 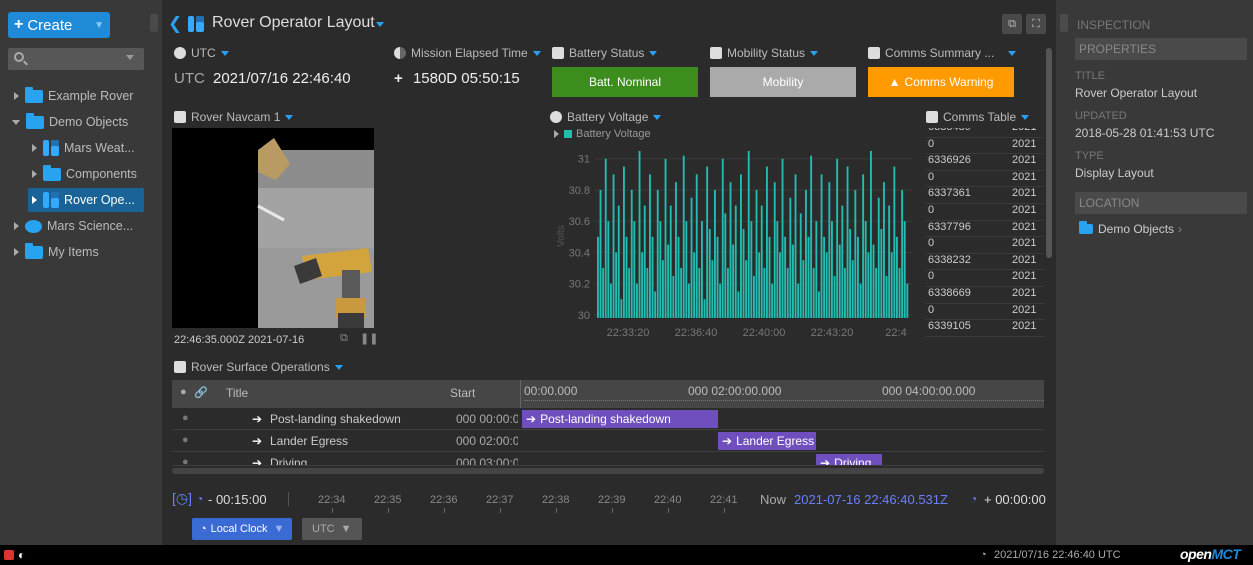 What do you see at coordinates (369, 338) in the screenshot?
I see `pause-icon: ❚❚` at bounding box center [369, 338].